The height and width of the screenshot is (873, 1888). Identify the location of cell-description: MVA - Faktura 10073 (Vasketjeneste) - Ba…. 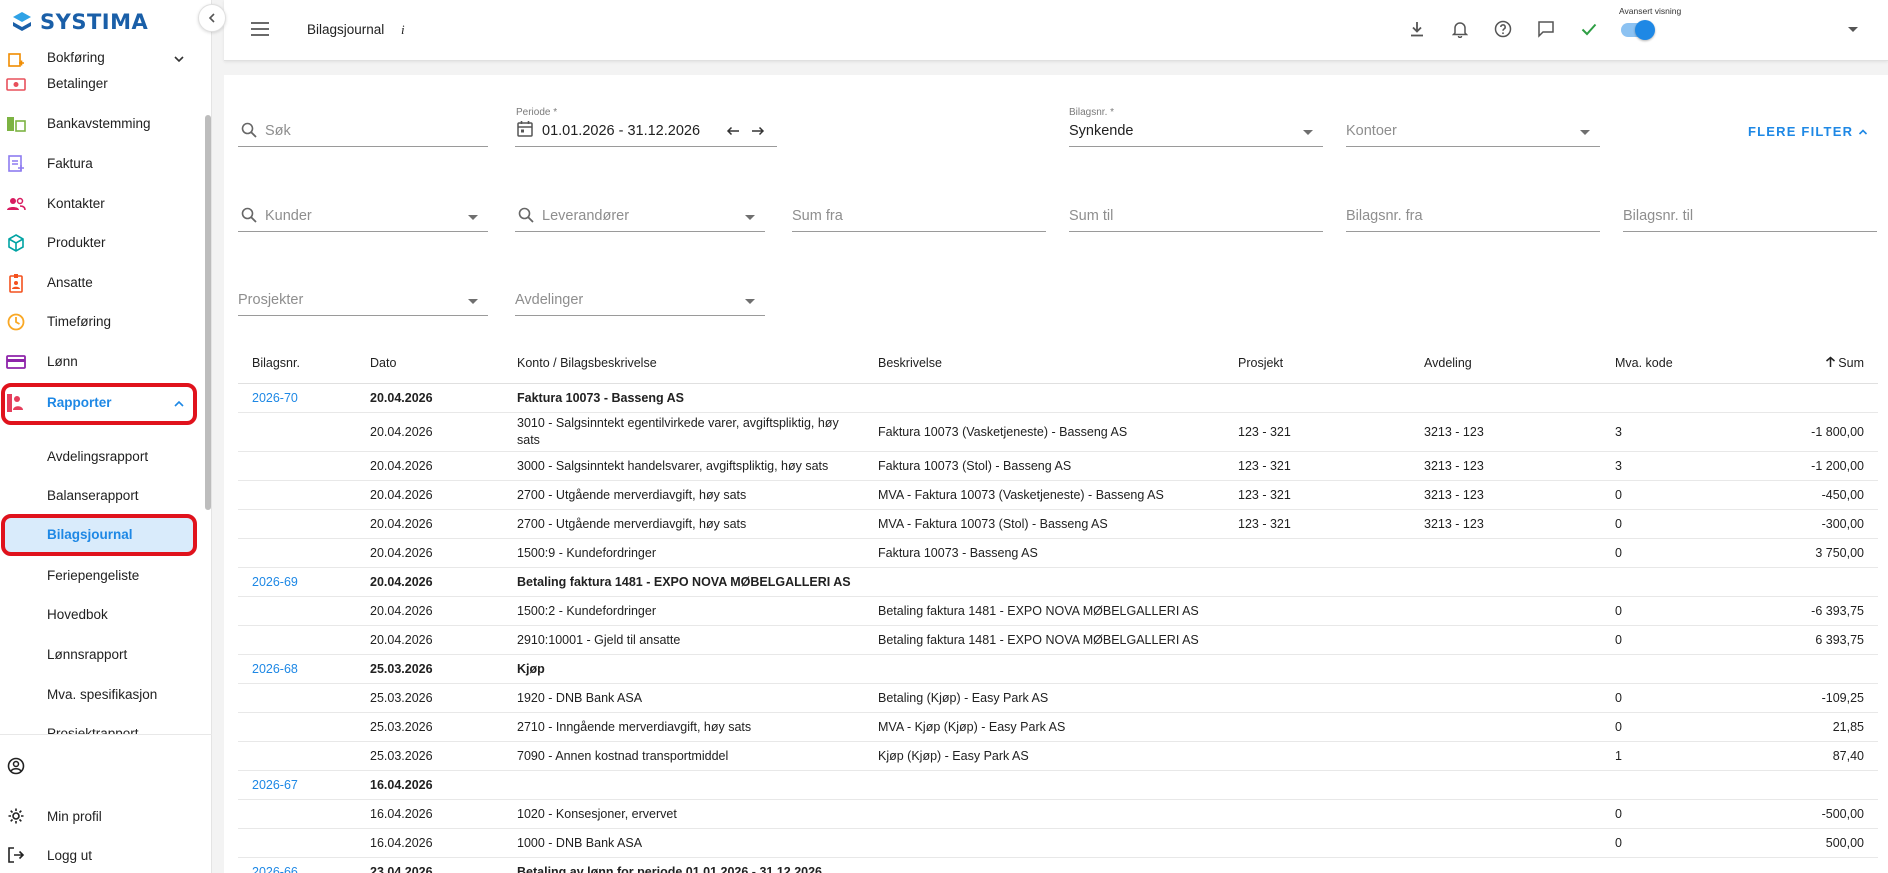
(1058, 495).